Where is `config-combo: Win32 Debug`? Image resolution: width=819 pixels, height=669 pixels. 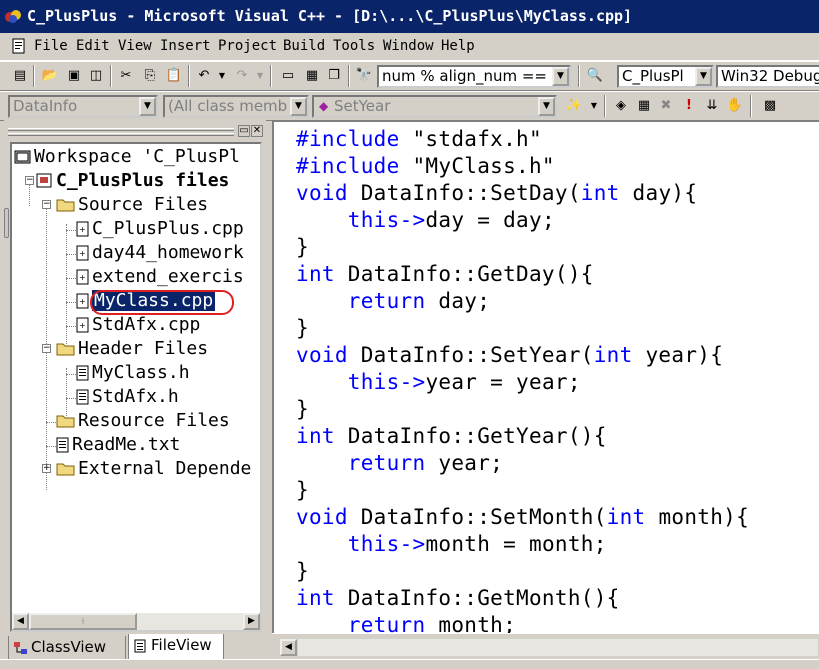 config-combo: Win32 Debug is located at coordinates (767, 76).